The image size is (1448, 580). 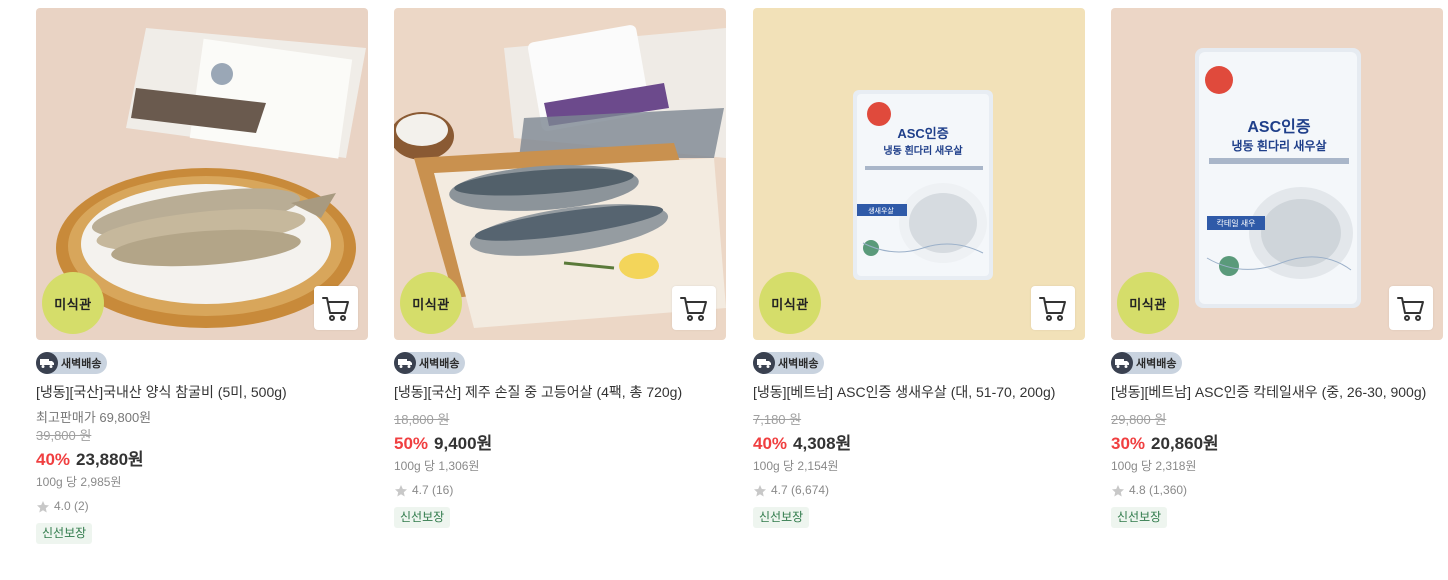 What do you see at coordinates (202, 506) in the screenshot?
I see `rating: 4.0 (2)` at bounding box center [202, 506].